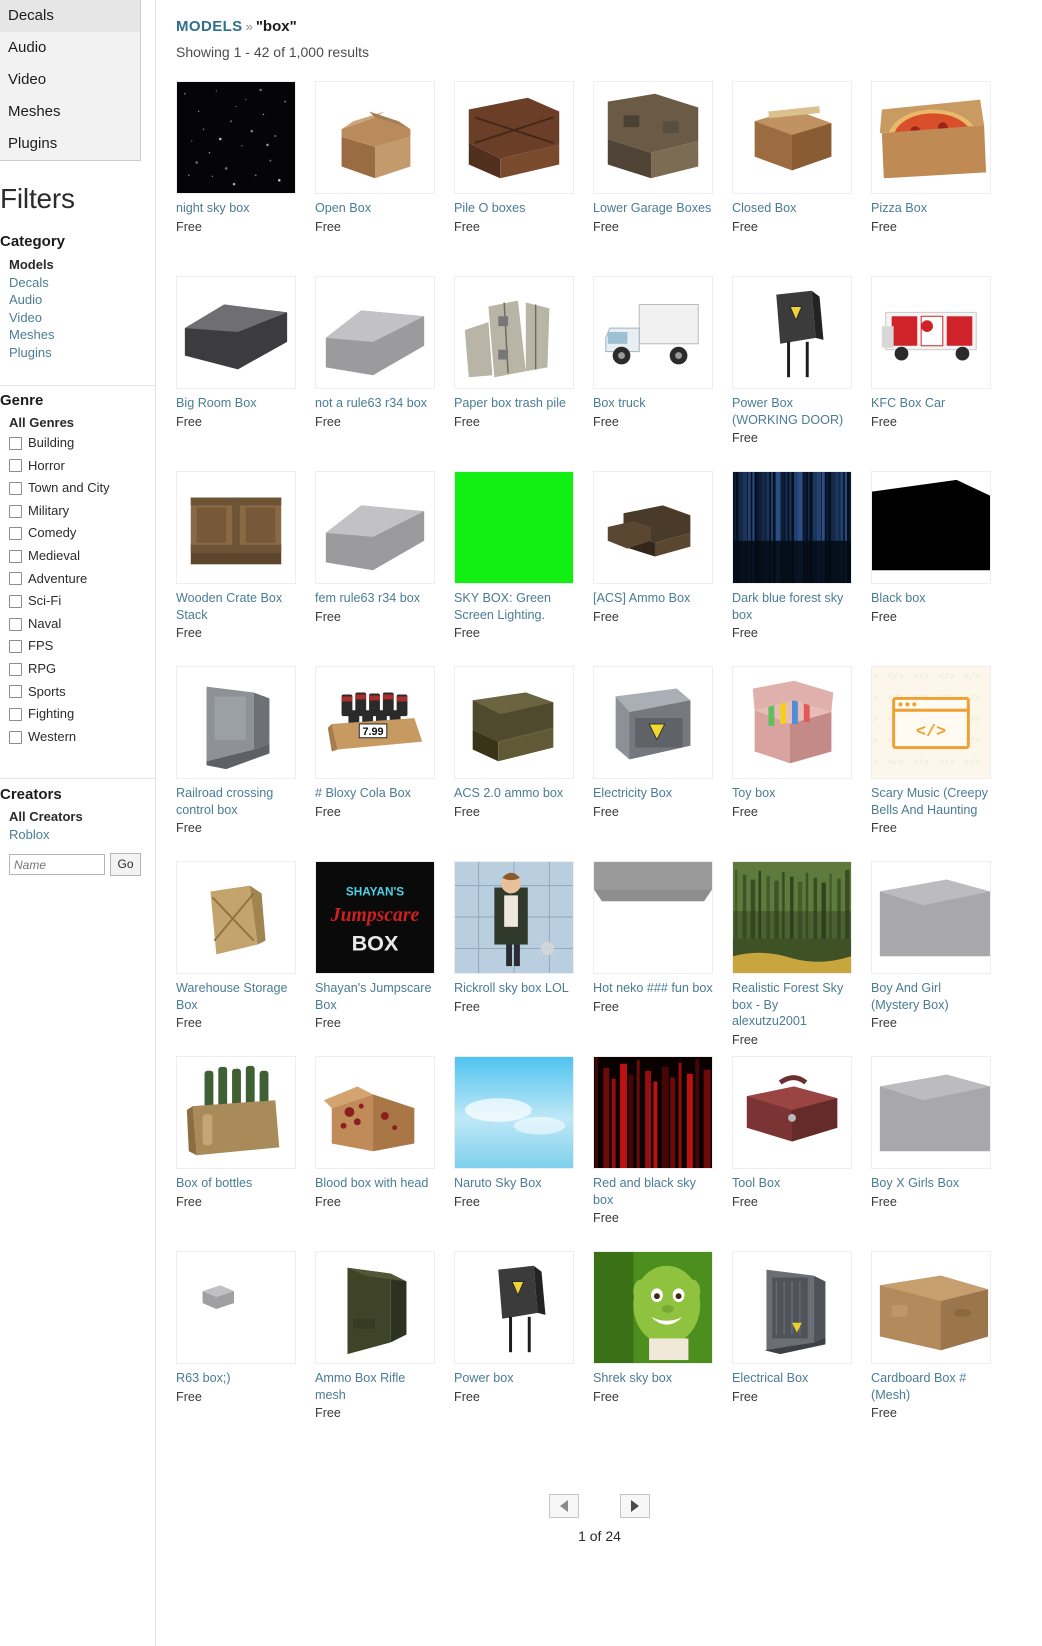 The height and width of the screenshot is (1646, 1042). What do you see at coordinates (792, 793) in the screenshot?
I see `item-name-link: Toy box` at bounding box center [792, 793].